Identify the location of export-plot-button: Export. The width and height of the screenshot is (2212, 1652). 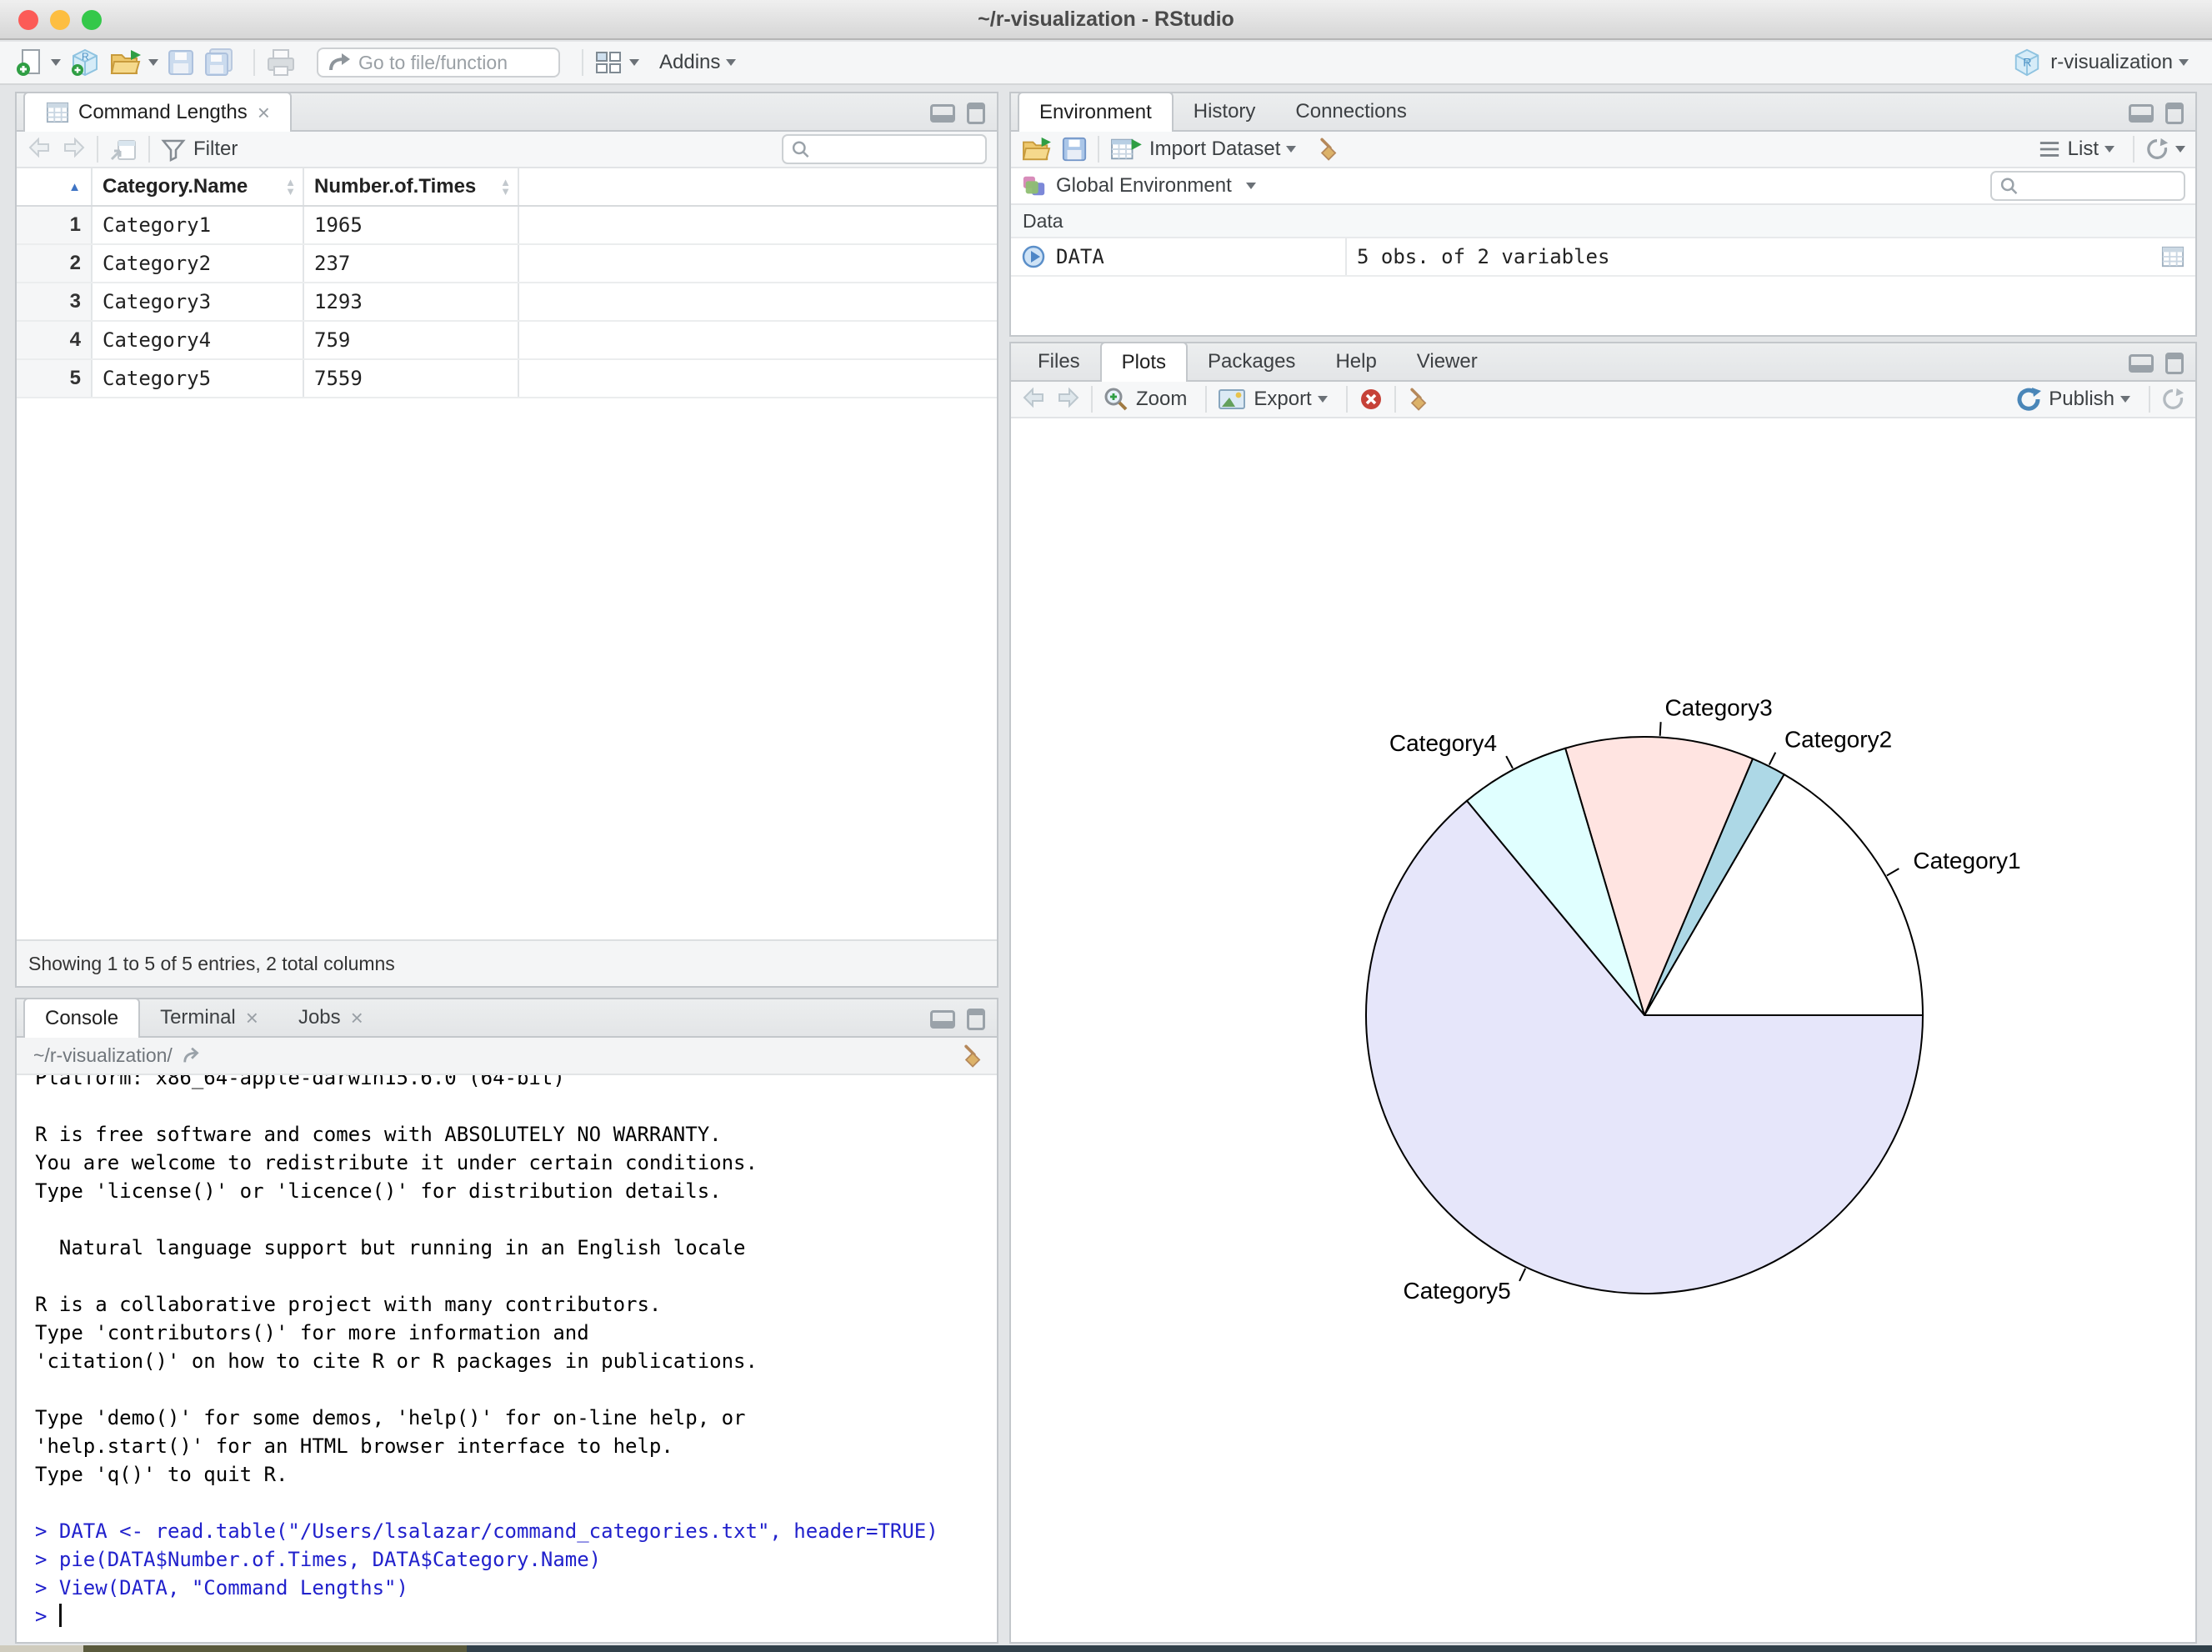
(1272, 399).